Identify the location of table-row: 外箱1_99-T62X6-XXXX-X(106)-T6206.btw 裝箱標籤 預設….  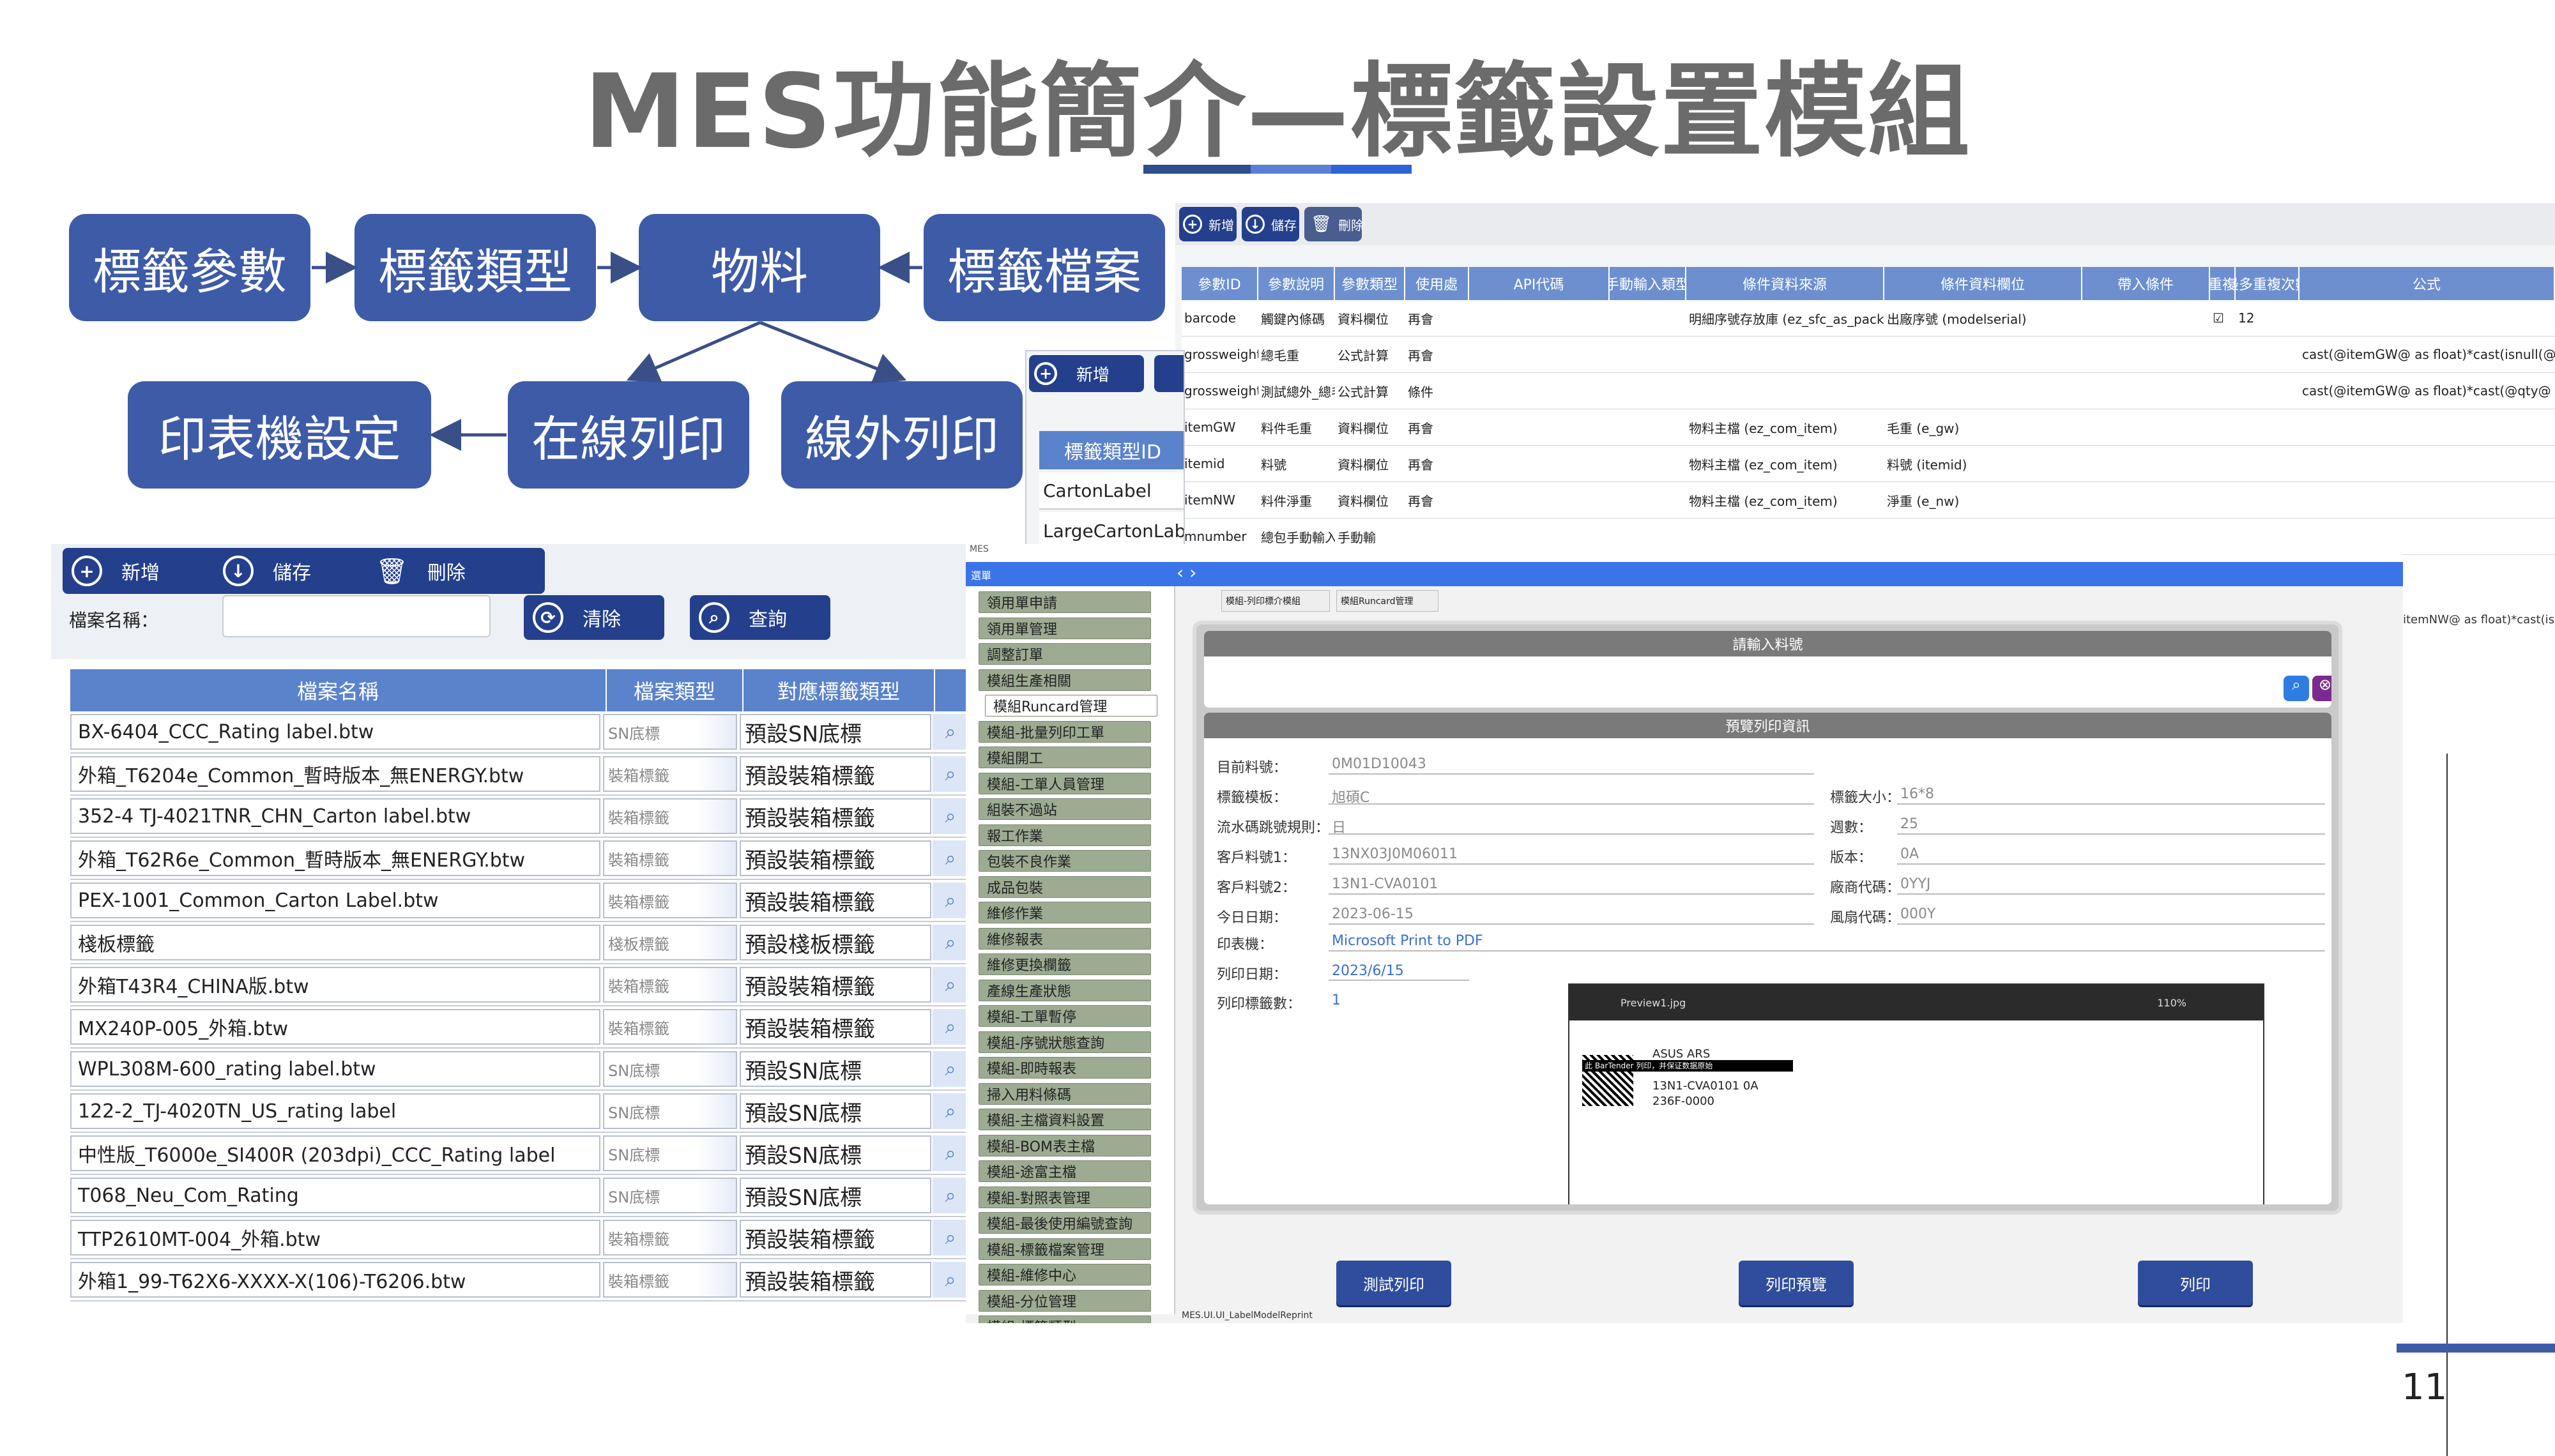
(520, 1280).